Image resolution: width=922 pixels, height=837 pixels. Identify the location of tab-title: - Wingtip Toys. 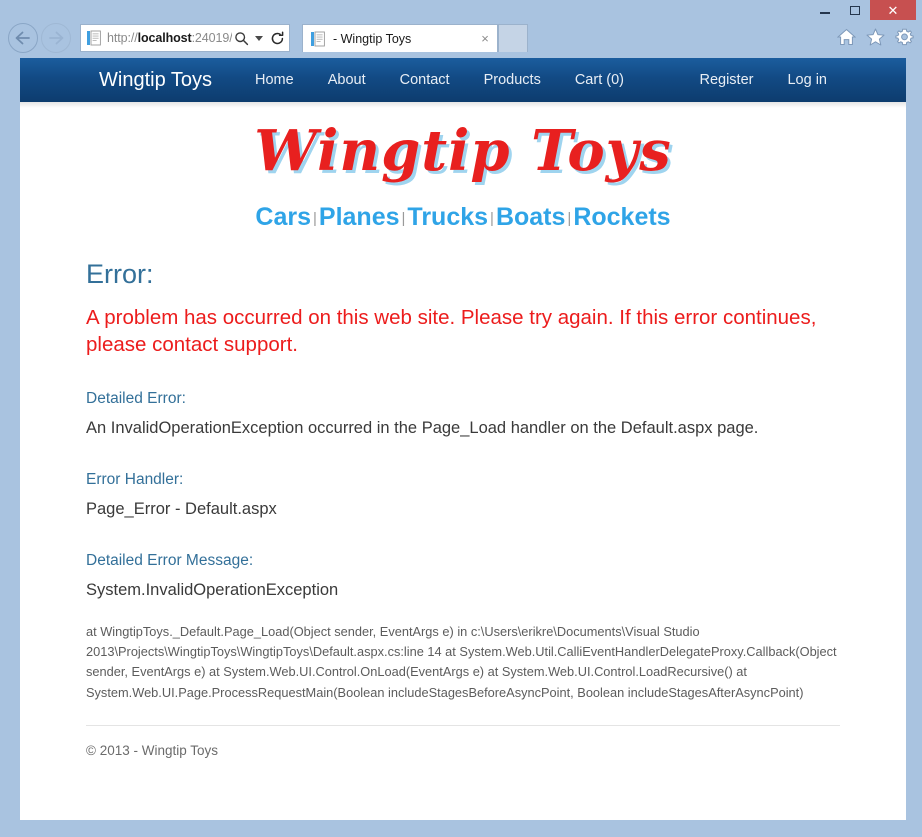
(372, 38).